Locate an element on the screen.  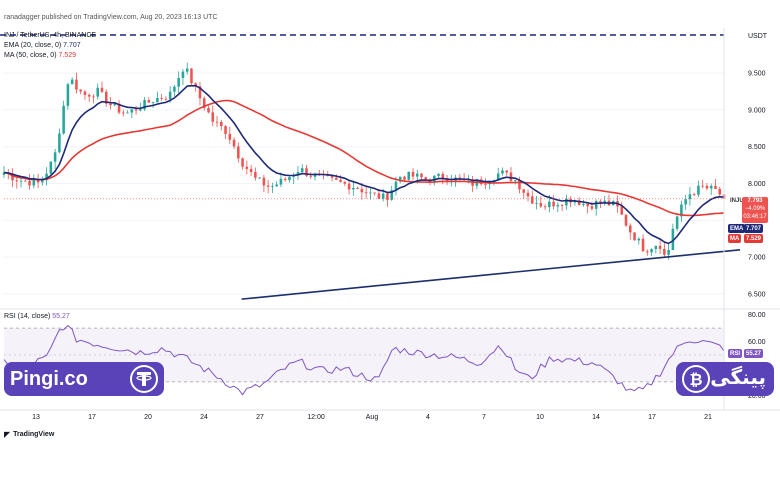
ema-tag-badge: EMA is located at coordinates (737, 228).